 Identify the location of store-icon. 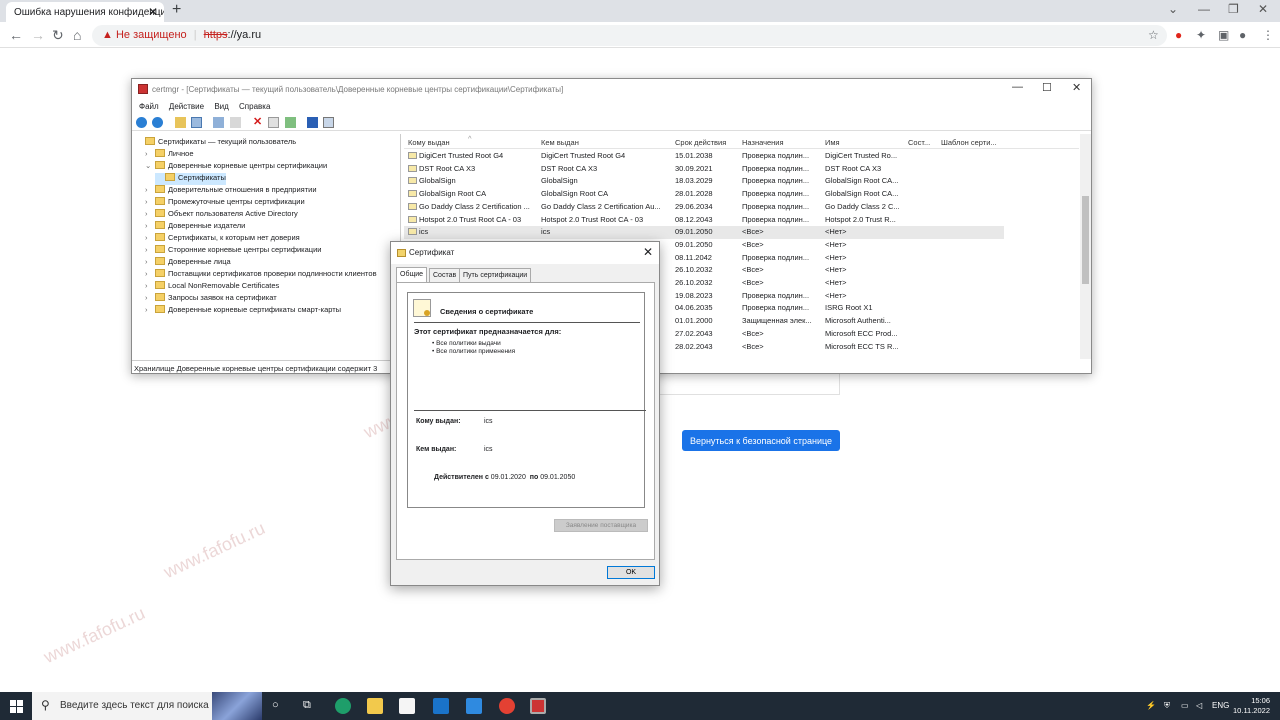
(407, 706).